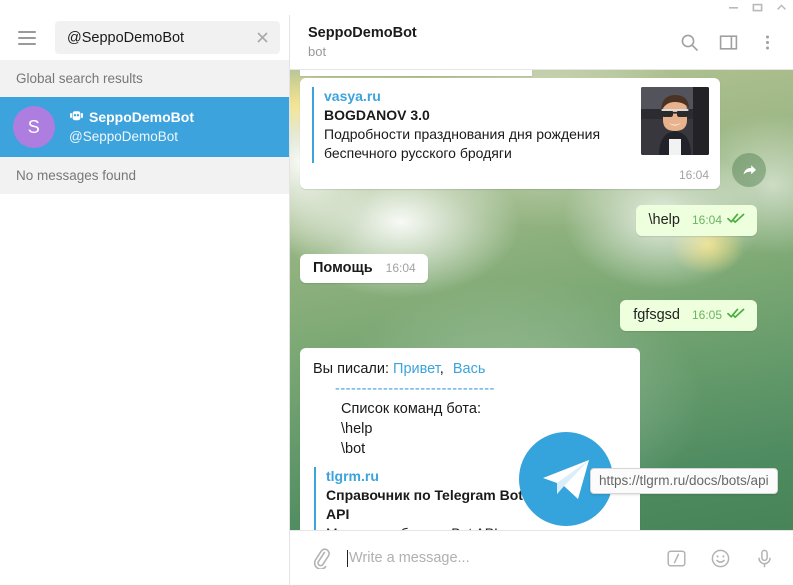 The width and height of the screenshot is (793, 585). I want to click on link-preview-site: tlgrm.ru, so click(431, 476).